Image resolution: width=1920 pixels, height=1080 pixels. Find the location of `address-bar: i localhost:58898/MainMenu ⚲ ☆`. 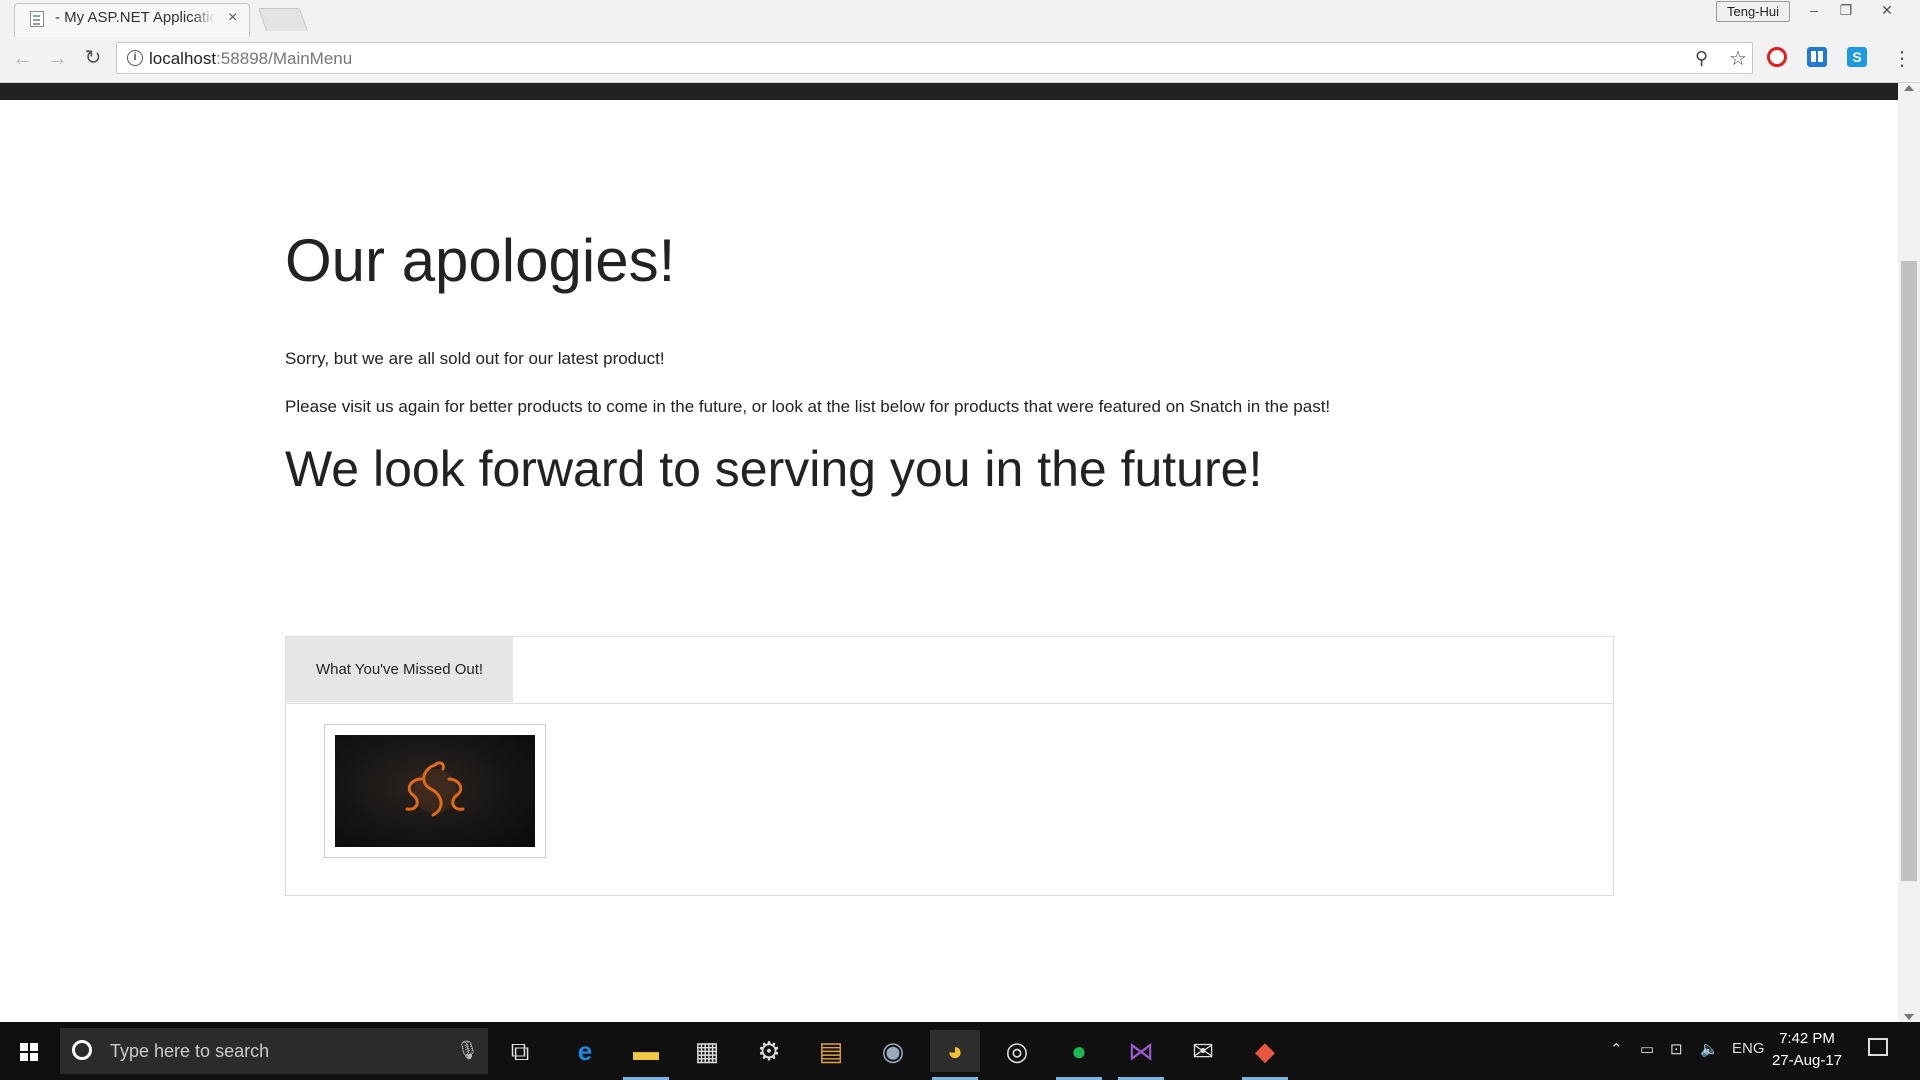

address-bar: i localhost:58898/MainMenu ⚲ ☆ is located at coordinates (934, 58).